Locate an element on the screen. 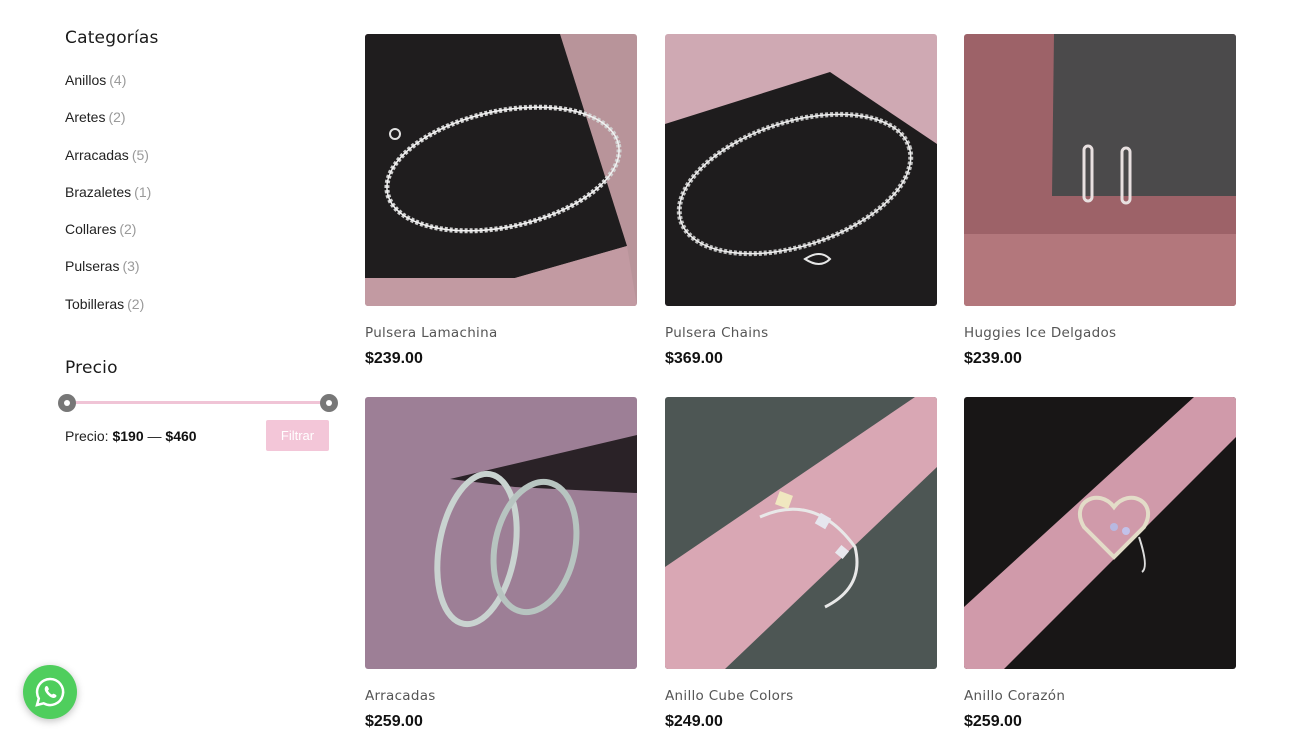 The width and height of the screenshot is (1300, 740). categories-title: Categorías is located at coordinates (112, 38).